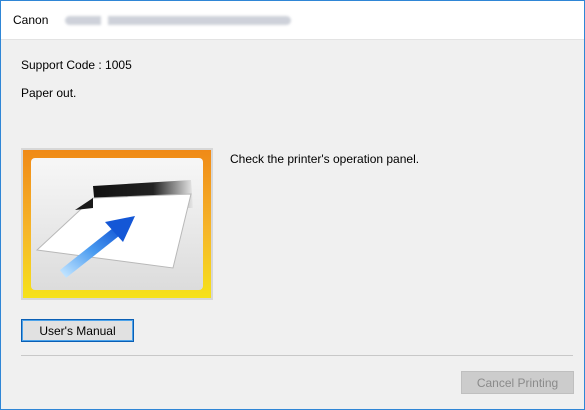  What do you see at coordinates (76, 65) in the screenshot?
I see `support-code-label: Support Code : 1005` at bounding box center [76, 65].